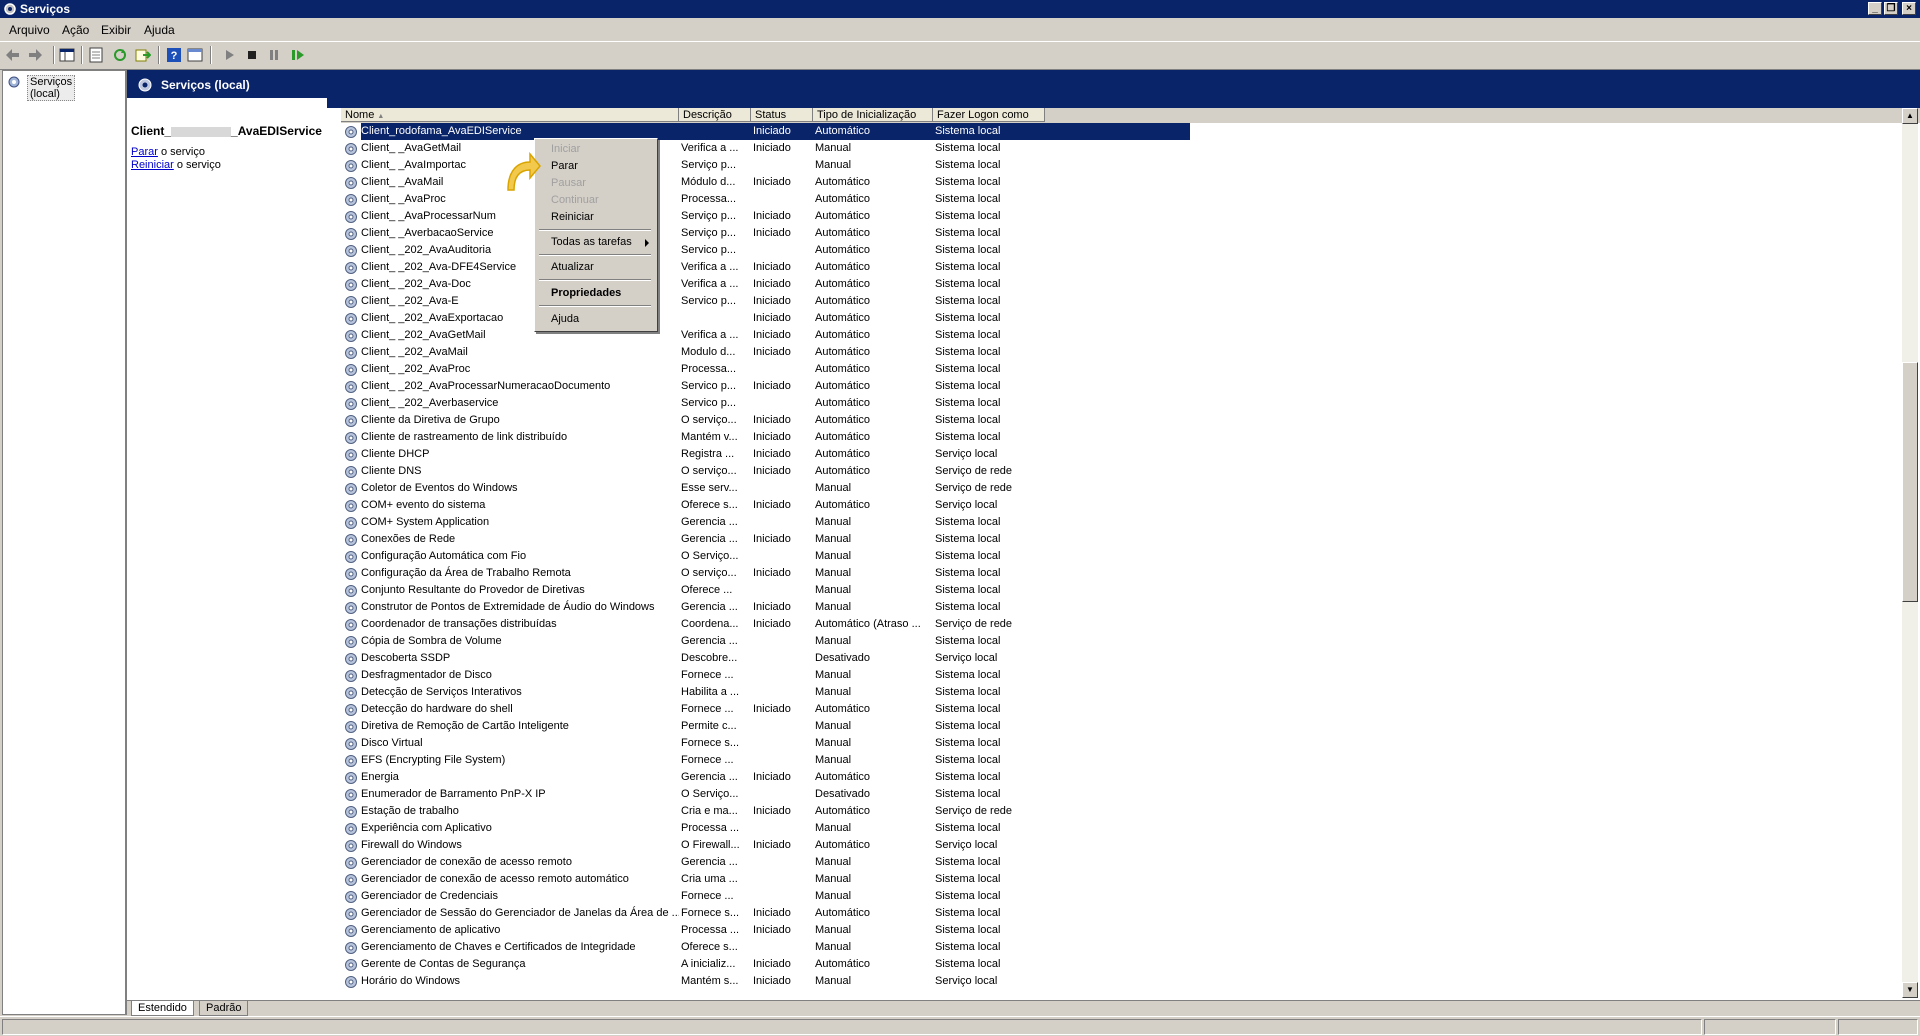  I want to click on cell-logon: Sistema local, so click(968, 369).